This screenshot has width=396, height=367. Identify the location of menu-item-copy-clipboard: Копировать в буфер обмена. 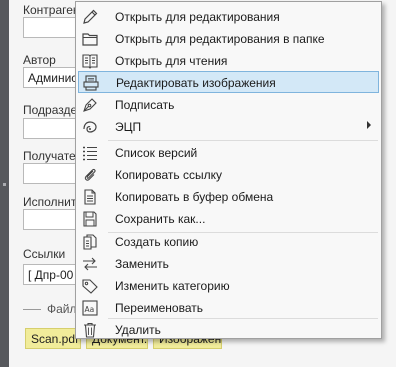
(228, 197).